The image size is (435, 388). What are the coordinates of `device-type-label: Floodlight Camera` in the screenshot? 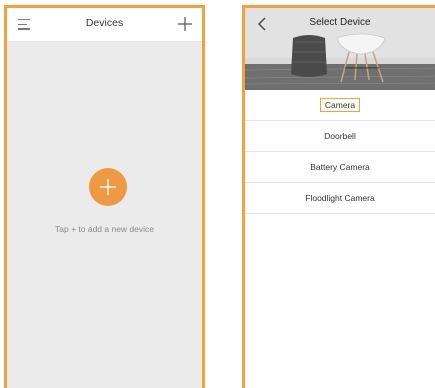 It's located at (340, 198).